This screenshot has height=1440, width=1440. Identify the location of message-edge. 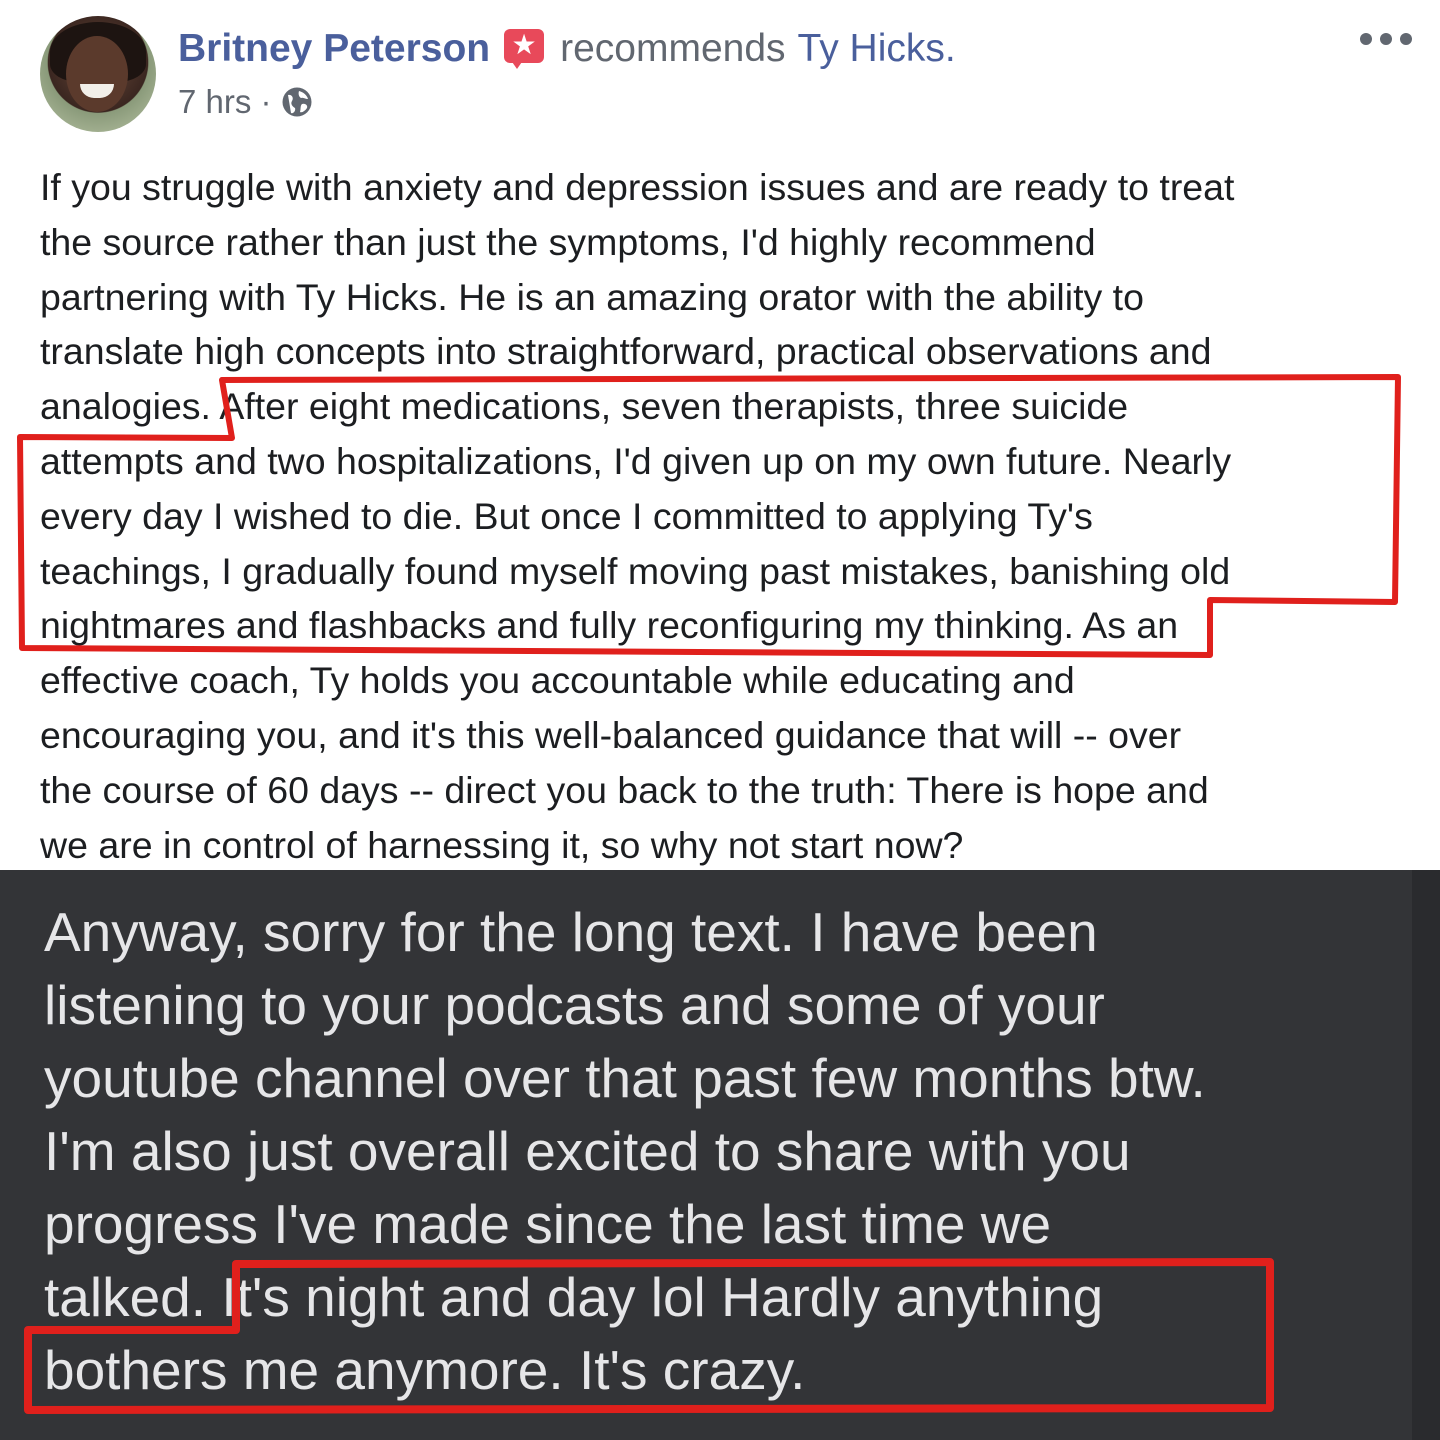
(1426, 1155).